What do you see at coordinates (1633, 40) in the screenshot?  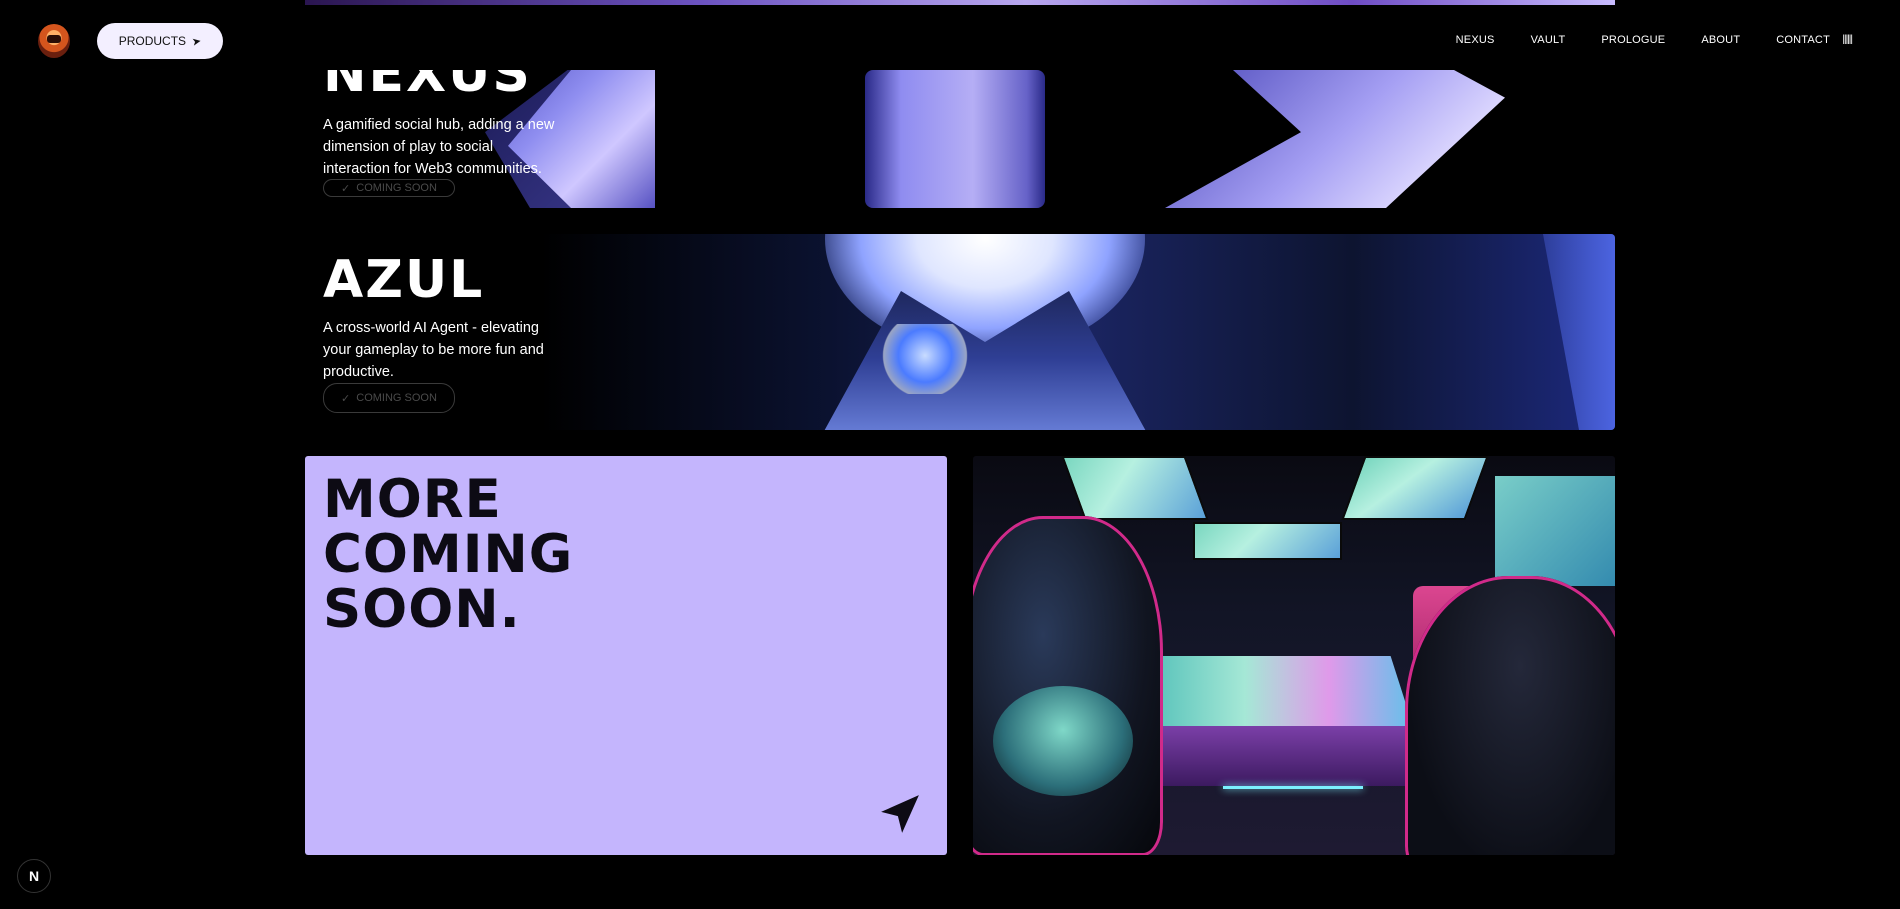 I see `nav-item-prologue: PROLOGUE` at bounding box center [1633, 40].